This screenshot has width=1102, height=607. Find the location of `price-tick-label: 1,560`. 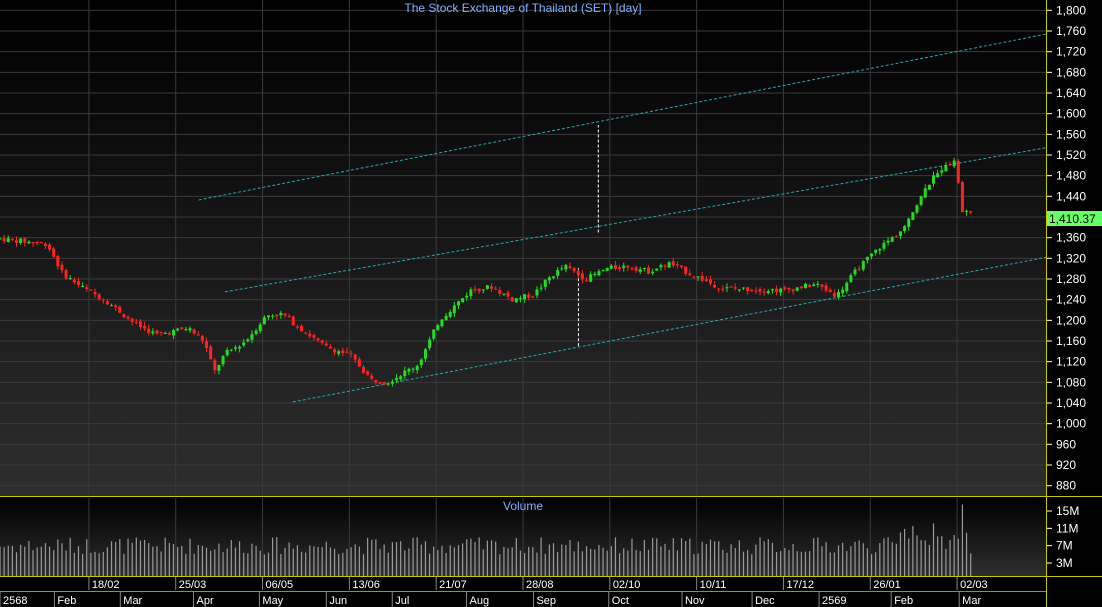

price-tick-label: 1,560 is located at coordinates (1071, 134).